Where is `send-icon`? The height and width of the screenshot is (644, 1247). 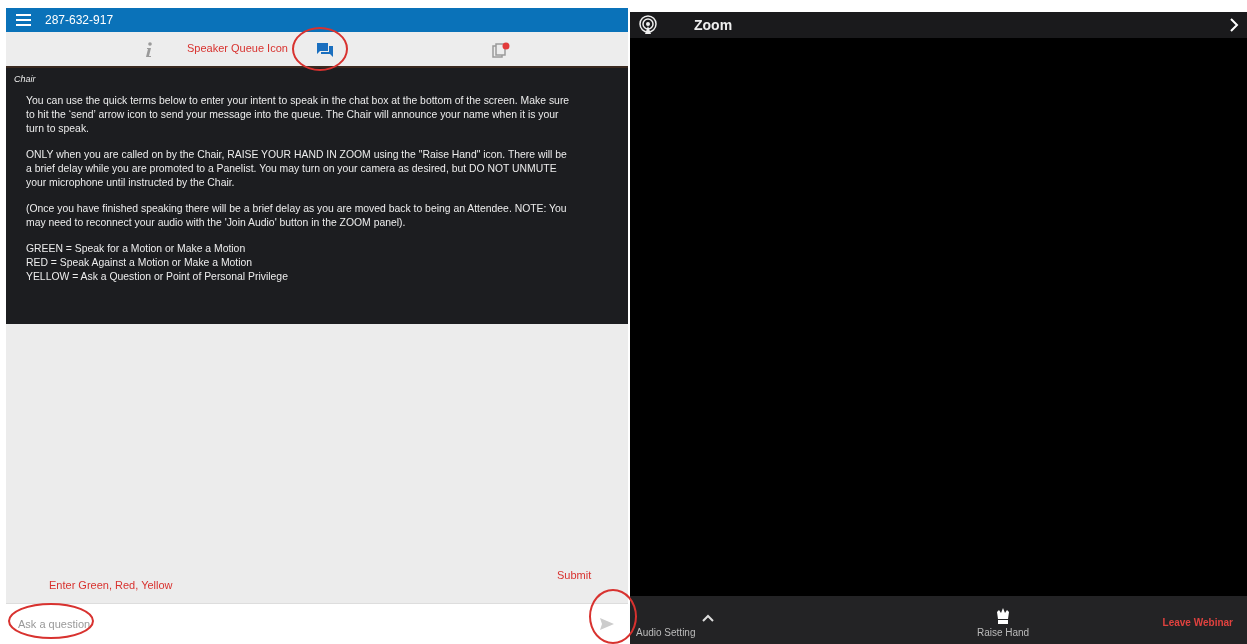
send-icon is located at coordinates (607, 624).